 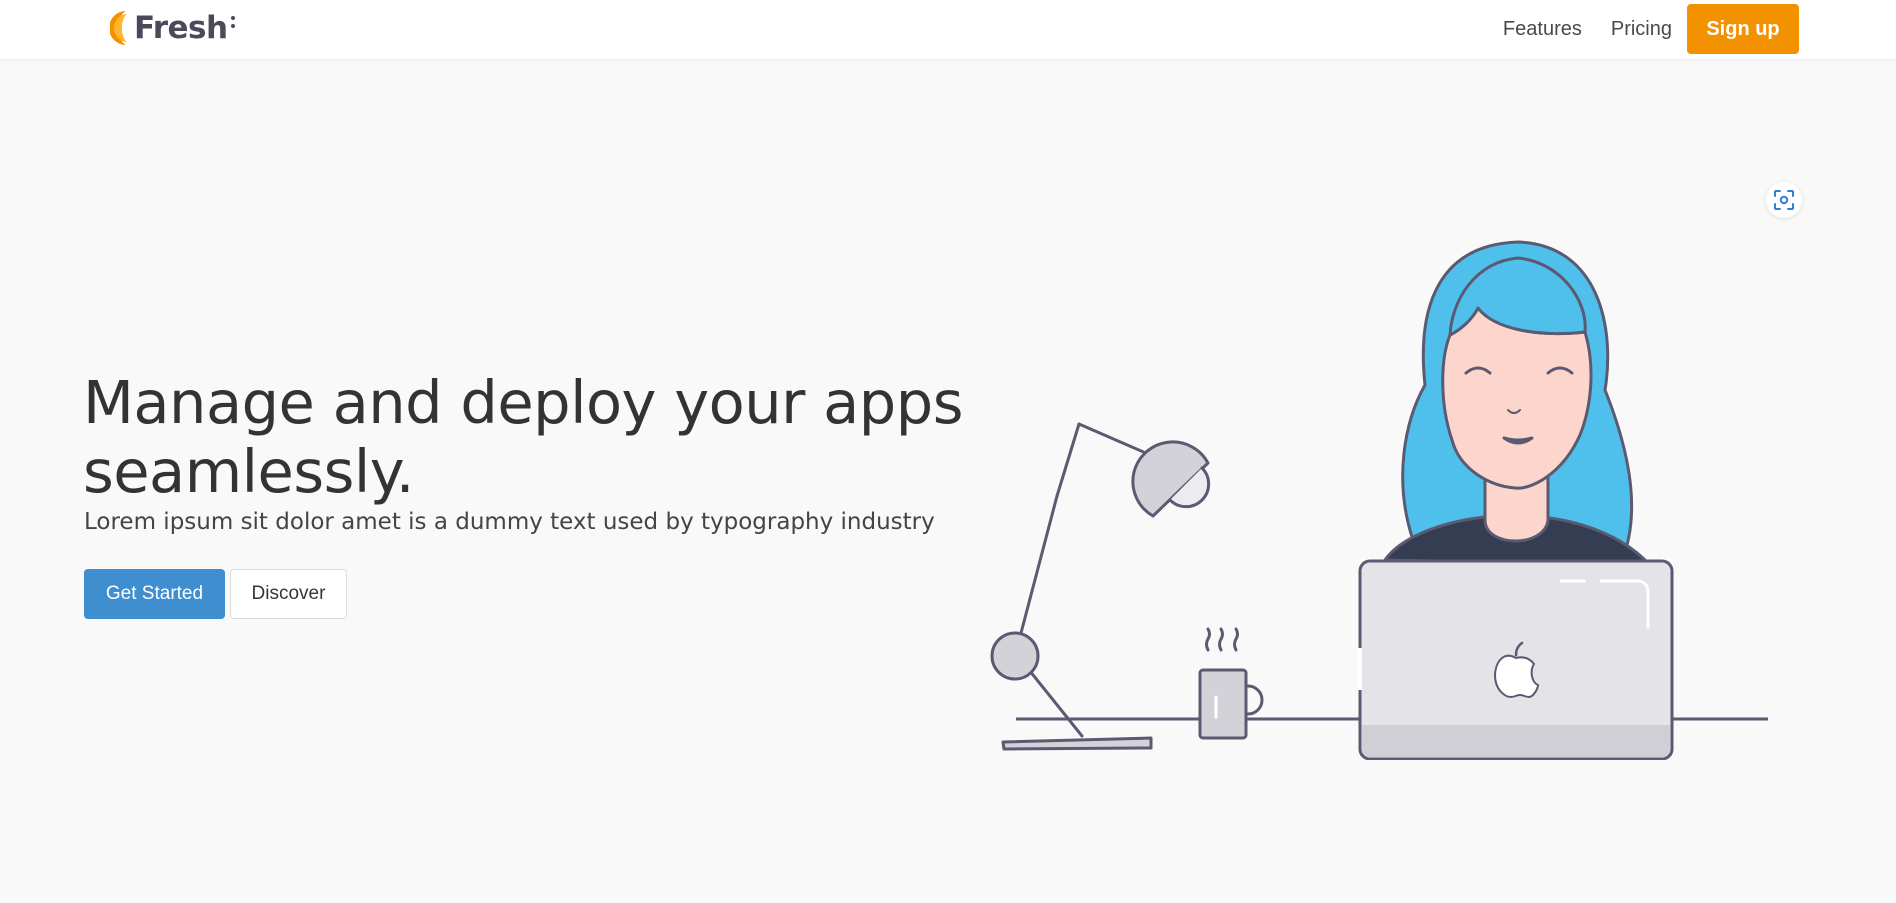 I want to click on hero-title: Manage and deploy your apps seamlessly., so click(x=533, y=437).